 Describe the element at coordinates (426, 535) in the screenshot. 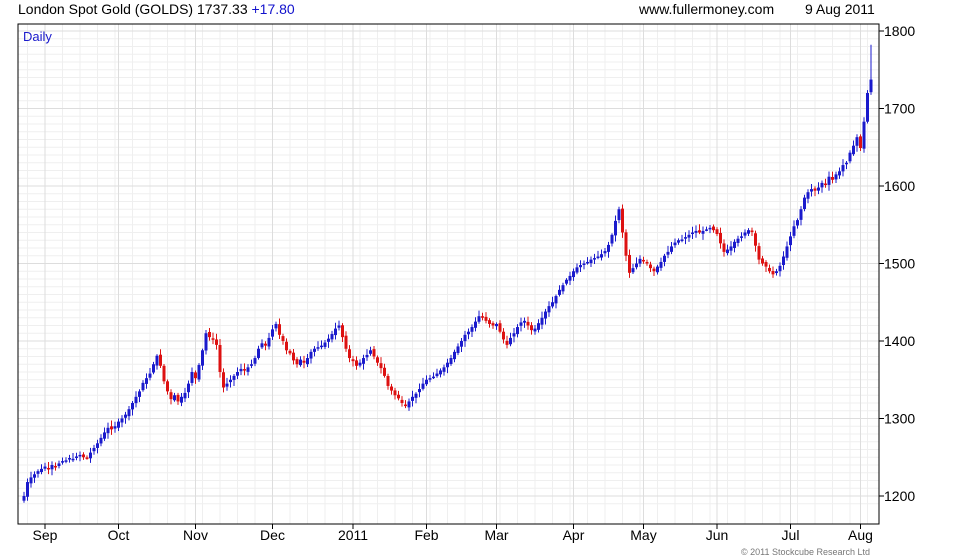

I see `x-tick-label: Feb` at that location.